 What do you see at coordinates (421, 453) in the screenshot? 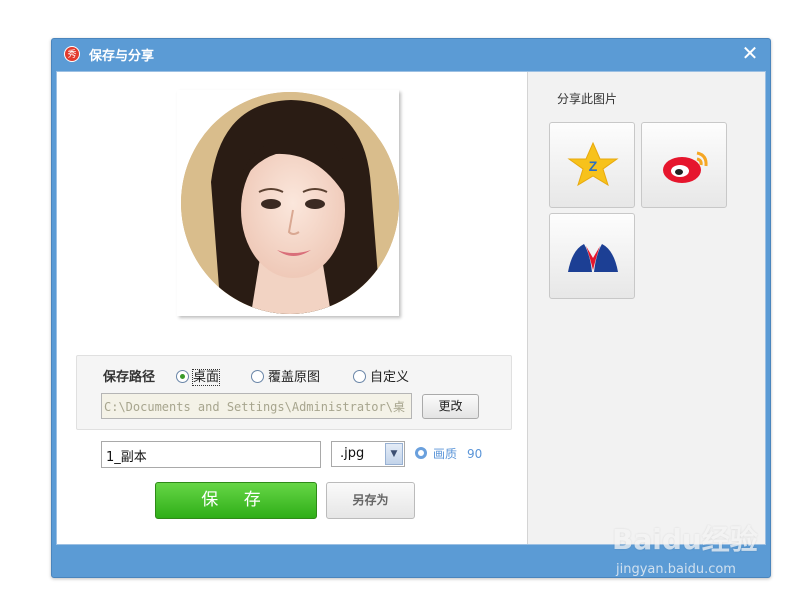
I see `gear-icon` at bounding box center [421, 453].